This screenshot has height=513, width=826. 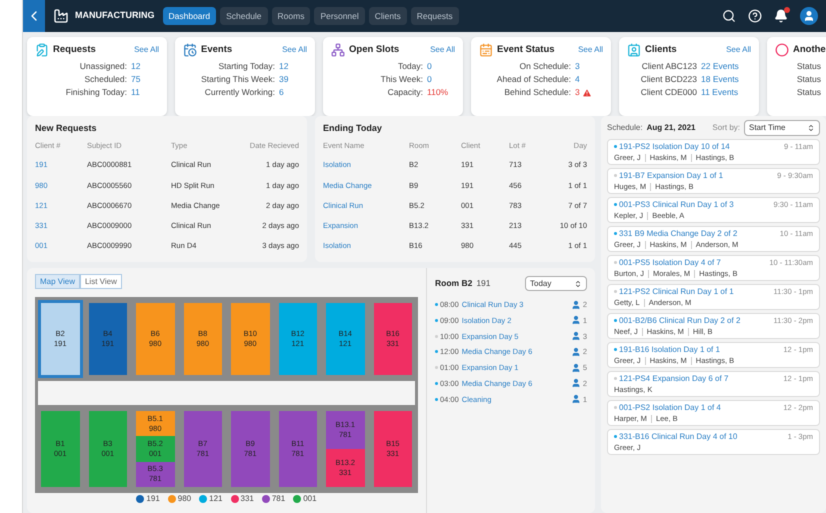 What do you see at coordinates (283, 80) in the screenshot?
I see `stat-value: 39` at bounding box center [283, 80].